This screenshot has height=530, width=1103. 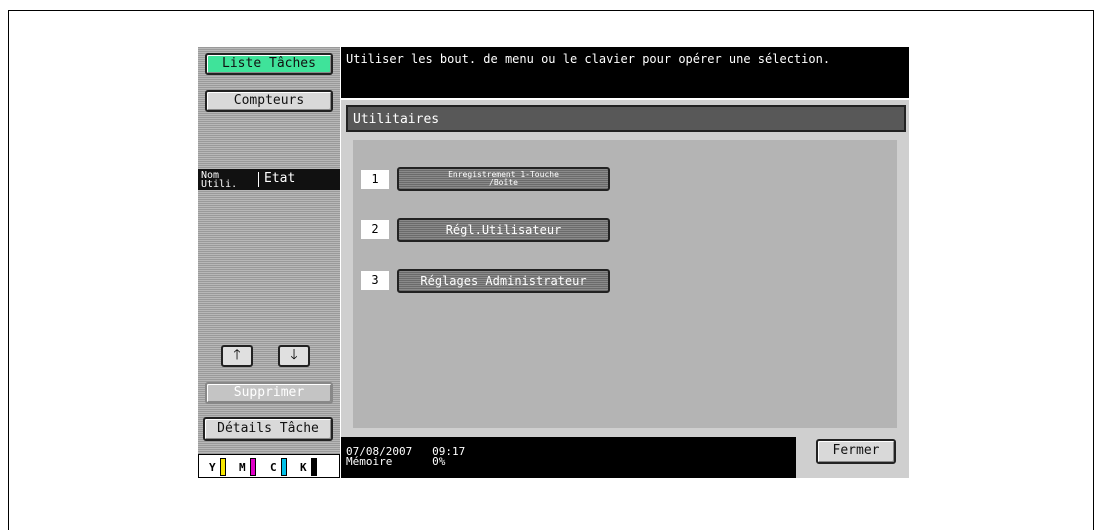 I want to click on job-details-button: Détails Tâche, so click(x=268, y=429).